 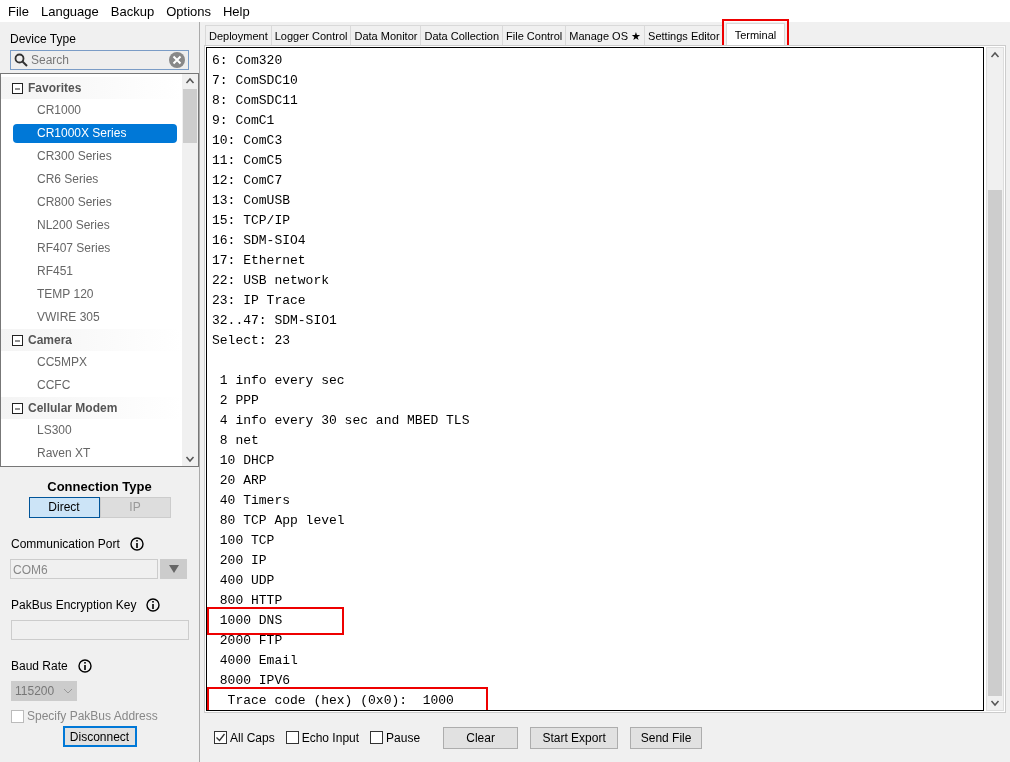 I want to click on dropdown-button, so click(x=173, y=569).